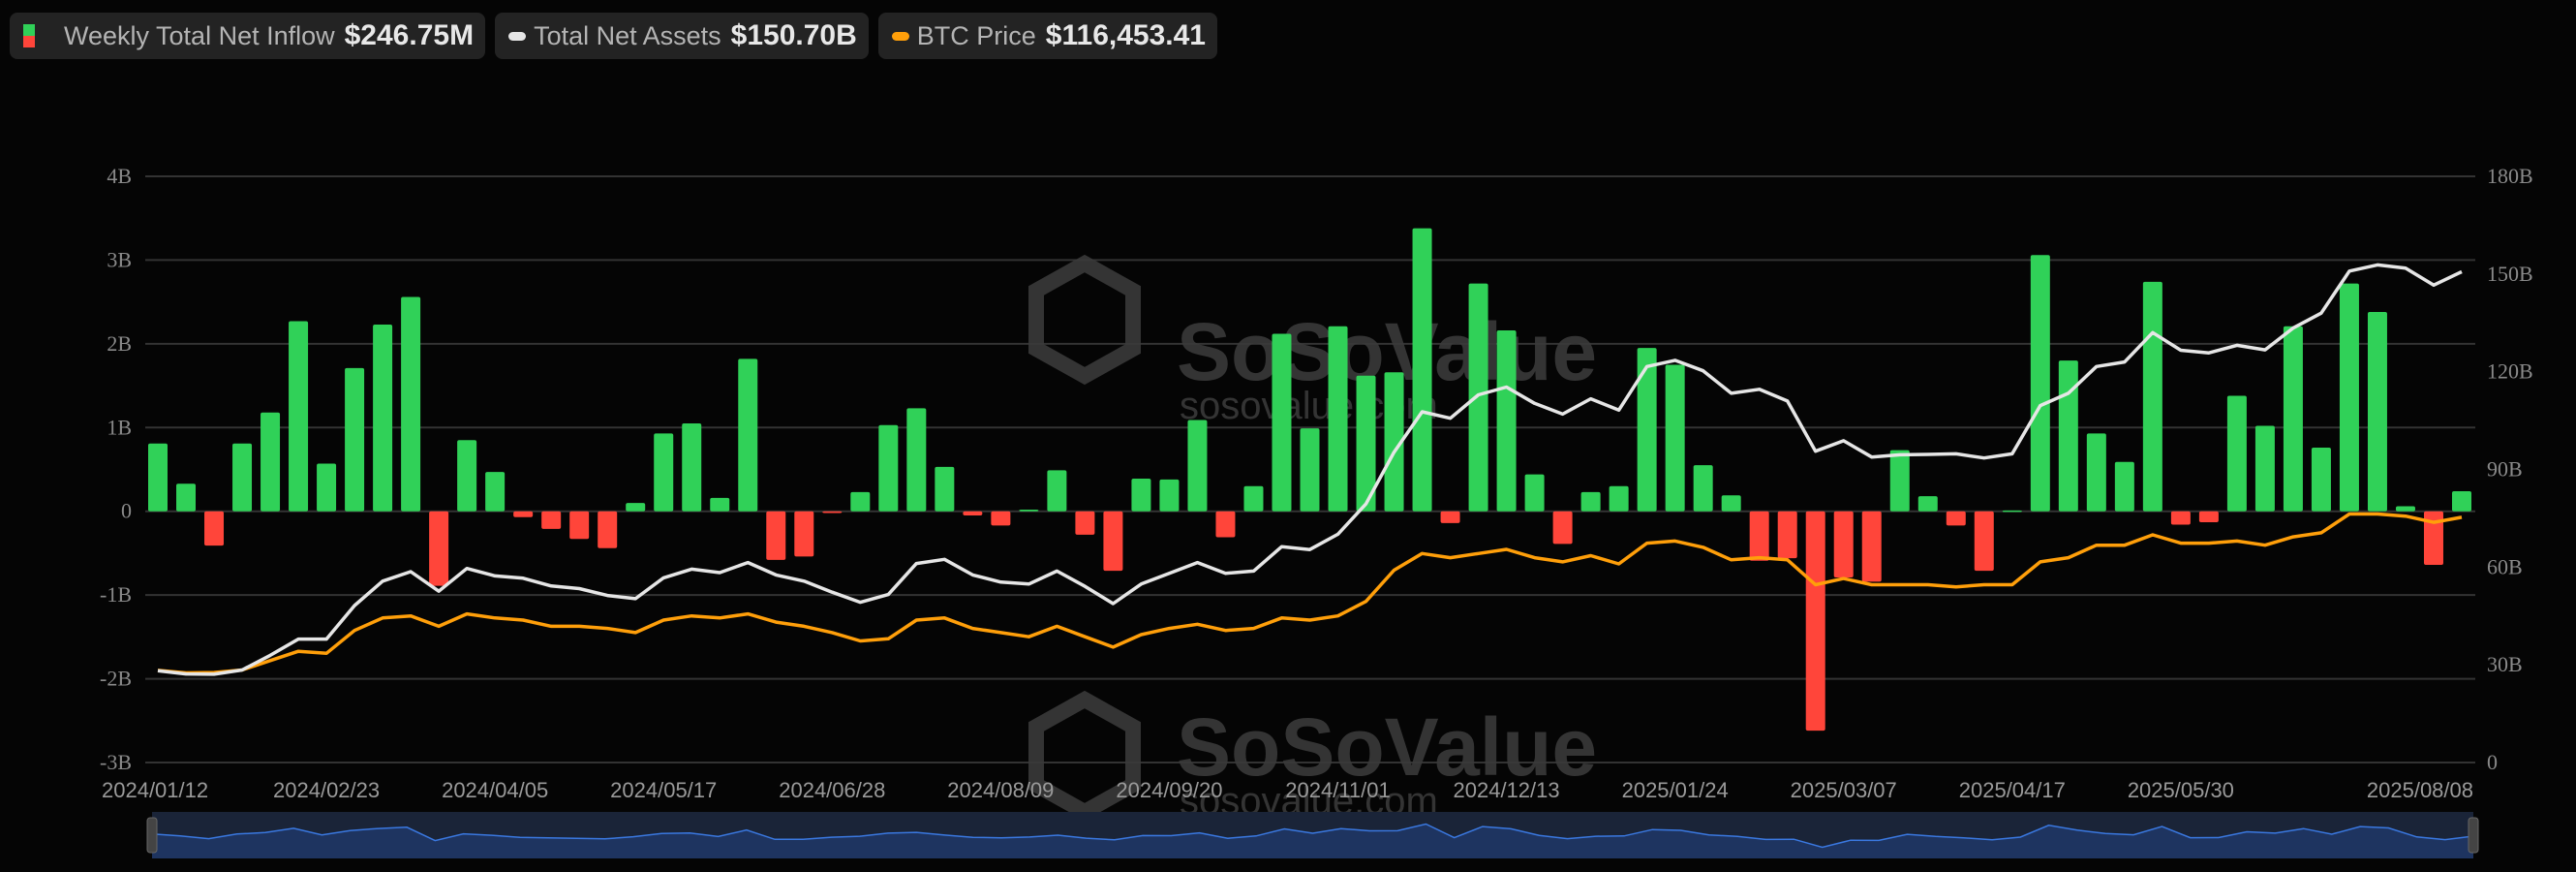 Image resolution: width=2576 pixels, height=872 pixels. I want to click on right-tick-label: 120B, so click(2510, 371).